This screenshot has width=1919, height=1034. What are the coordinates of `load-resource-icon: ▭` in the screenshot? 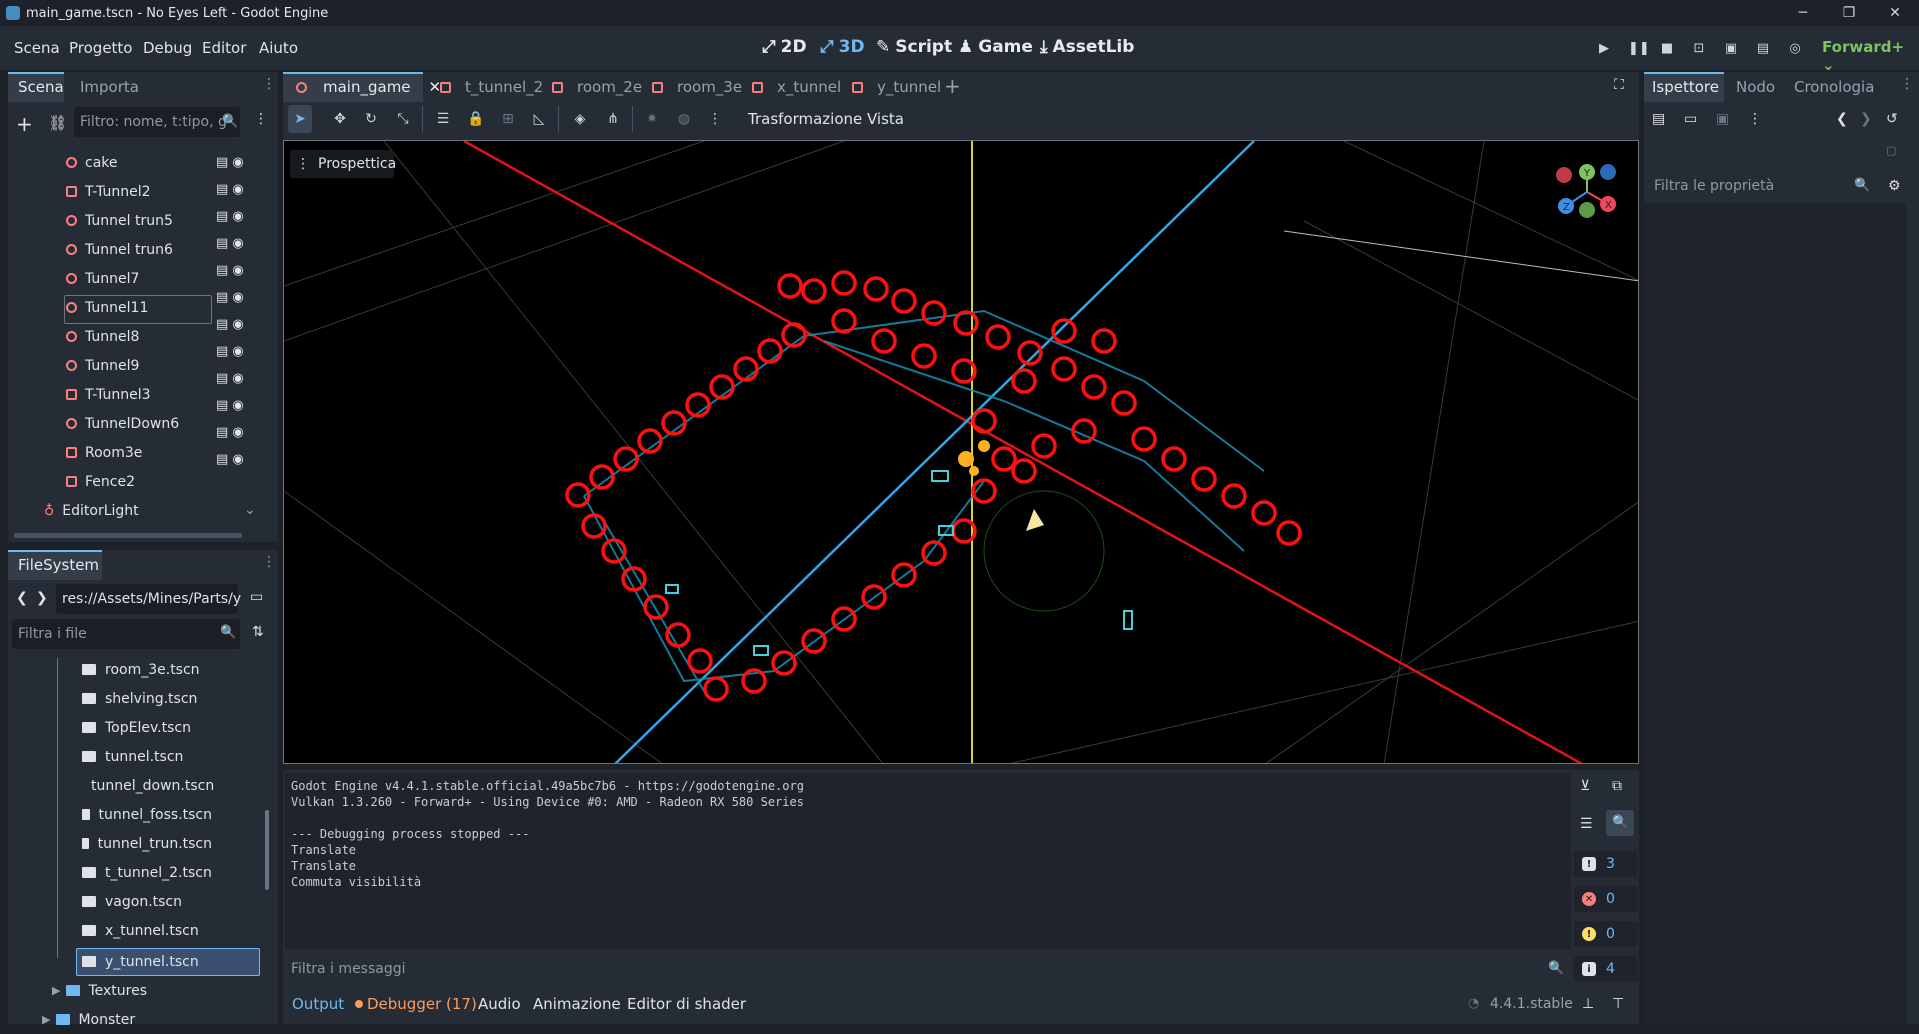 It's located at (1690, 119).